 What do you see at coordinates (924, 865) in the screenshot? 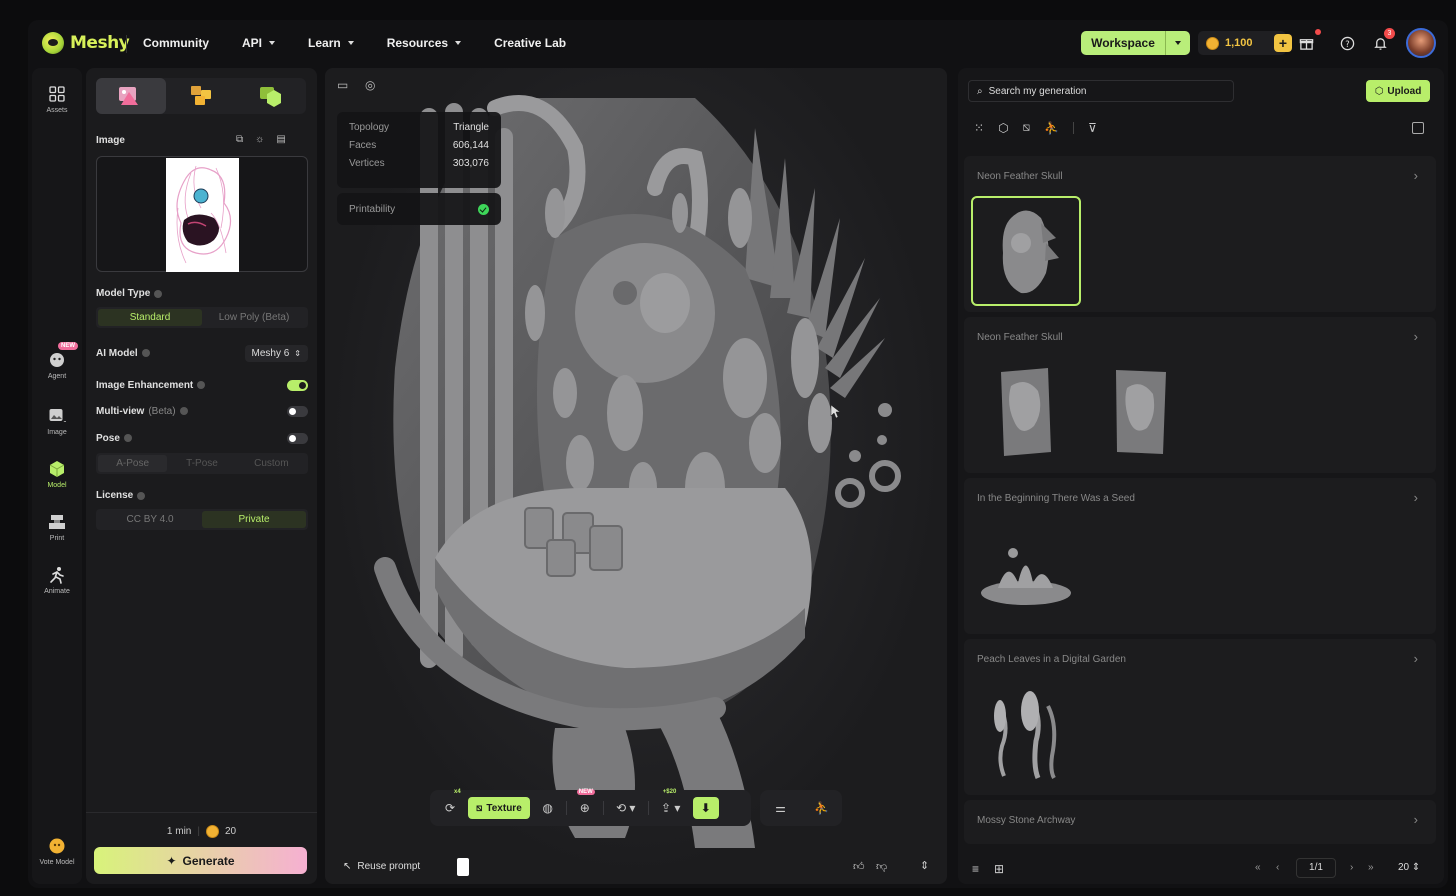
I see `expand-icon: ⇕` at bounding box center [924, 865].